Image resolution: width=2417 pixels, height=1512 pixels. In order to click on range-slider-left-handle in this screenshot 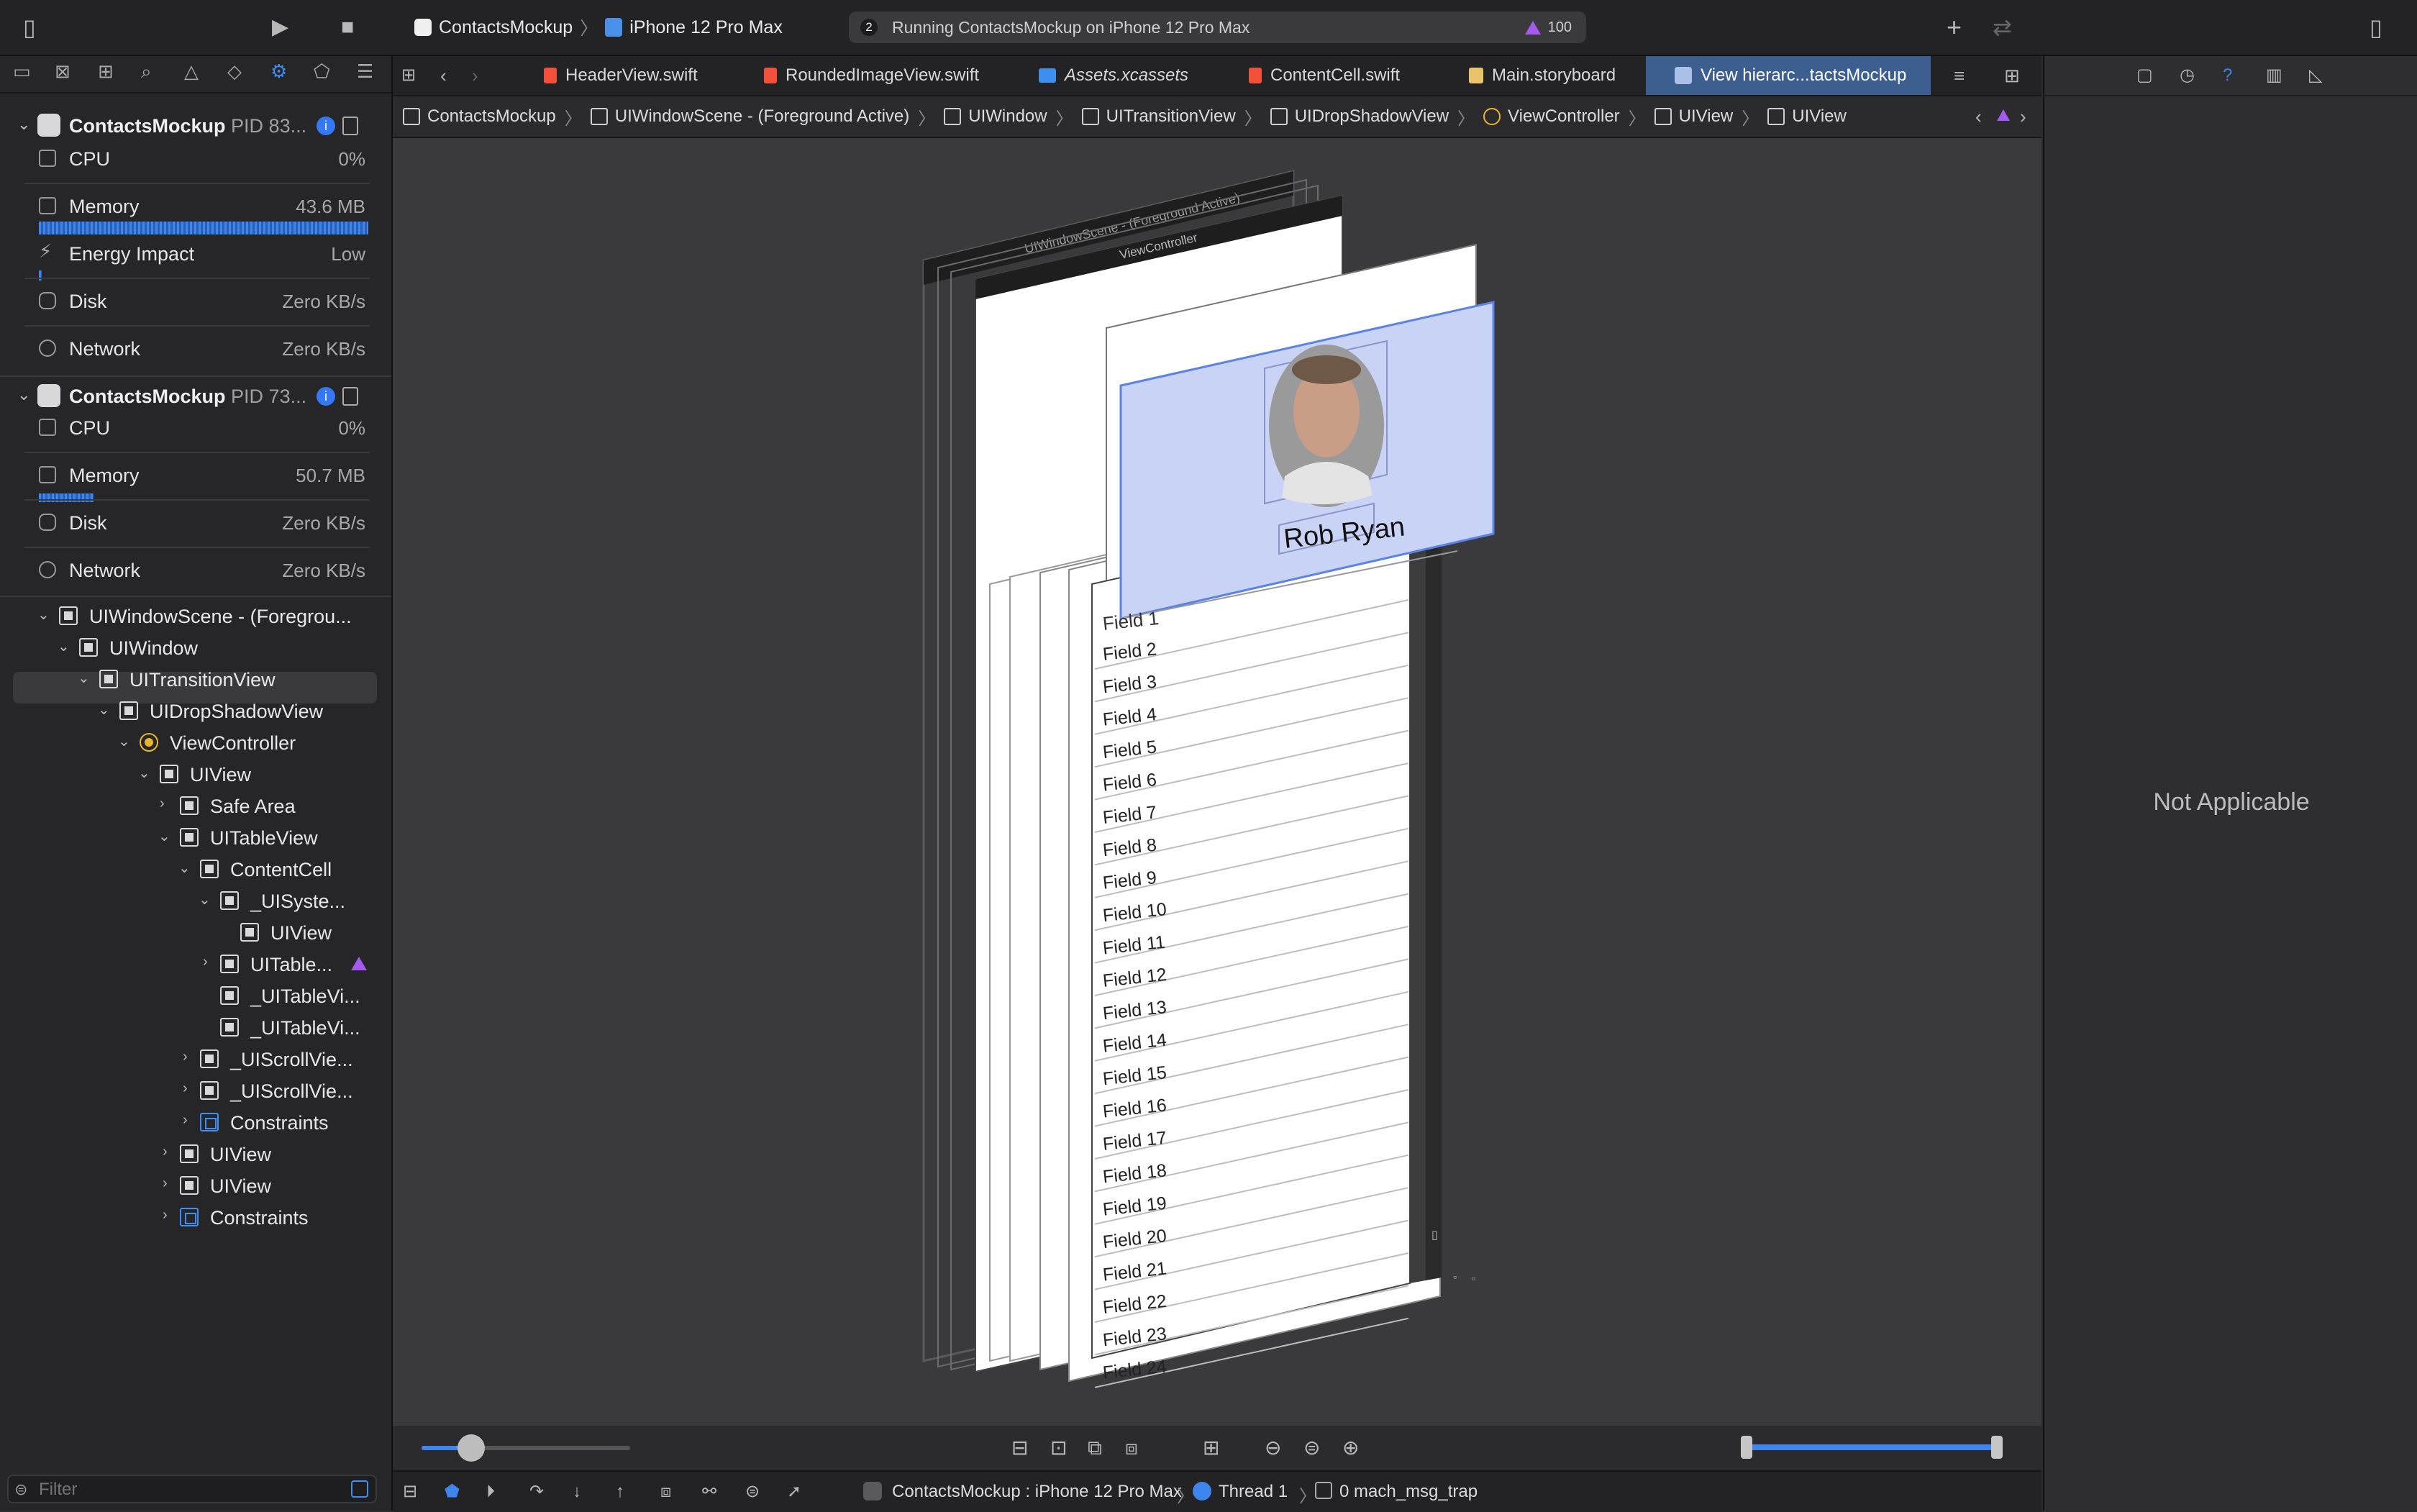, I will do `click(1747, 1447)`.